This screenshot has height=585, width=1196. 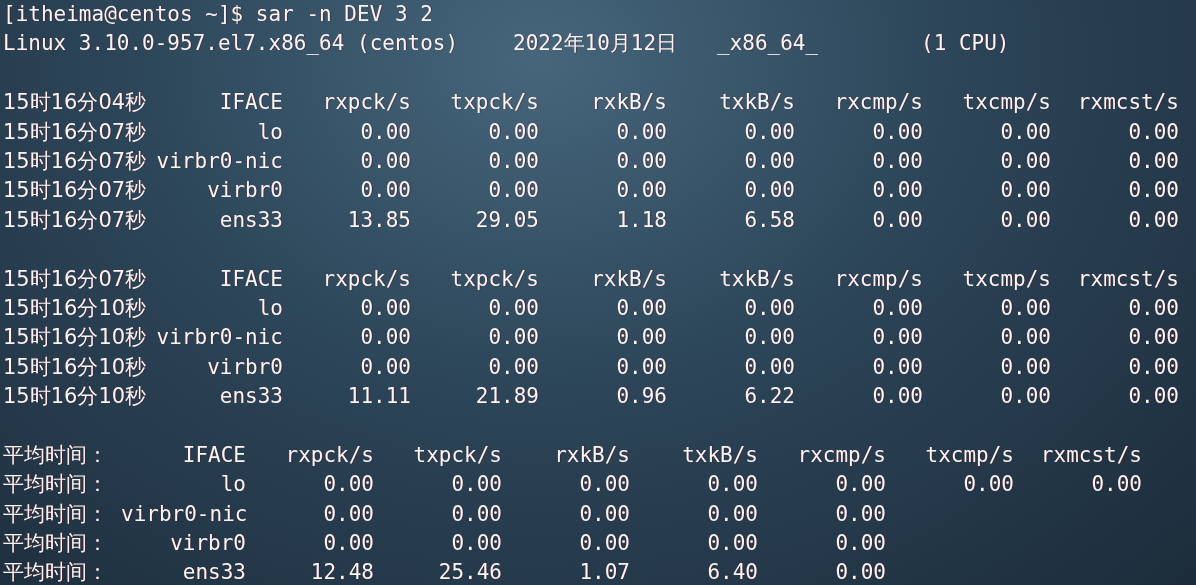 What do you see at coordinates (769, 220) in the screenshot?
I see `table-cell-text: 6.58` at bounding box center [769, 220].